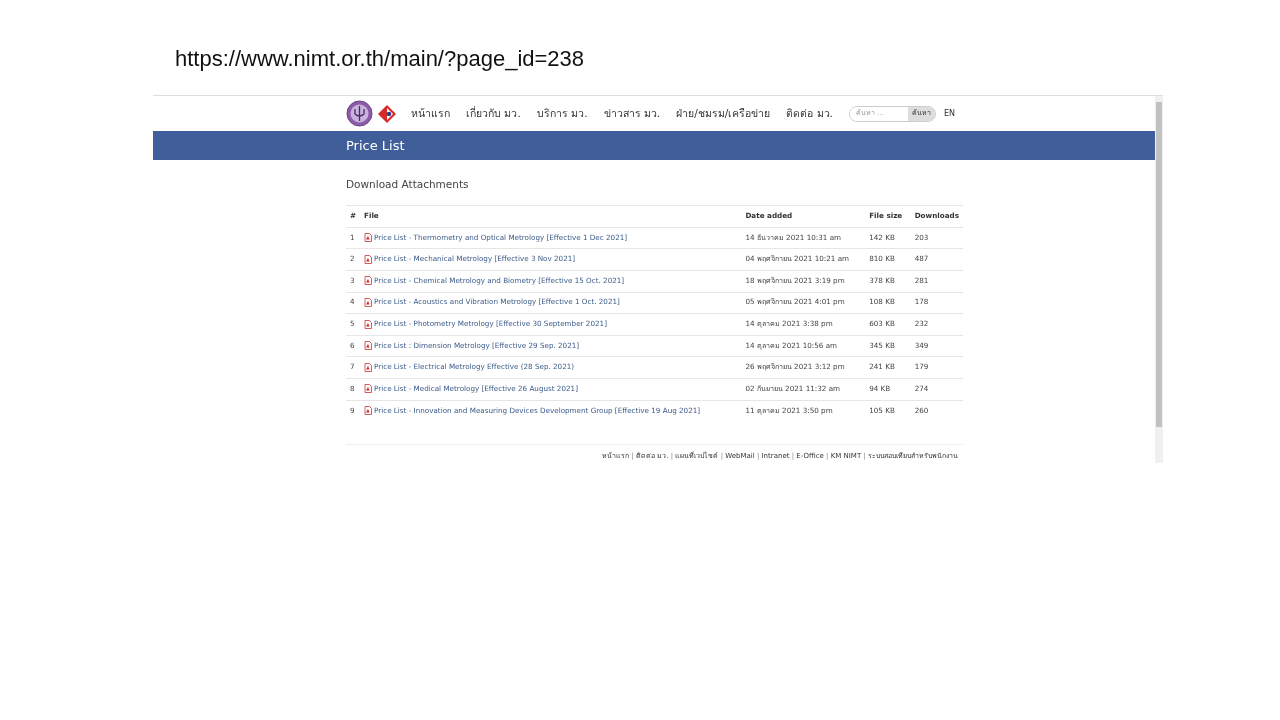 The width and height of the screenshot is (1280, 720). What do you see at coordinates (359, 113) in the screenshot?
I see `emblem-logo` at bounding box center [359, 113].